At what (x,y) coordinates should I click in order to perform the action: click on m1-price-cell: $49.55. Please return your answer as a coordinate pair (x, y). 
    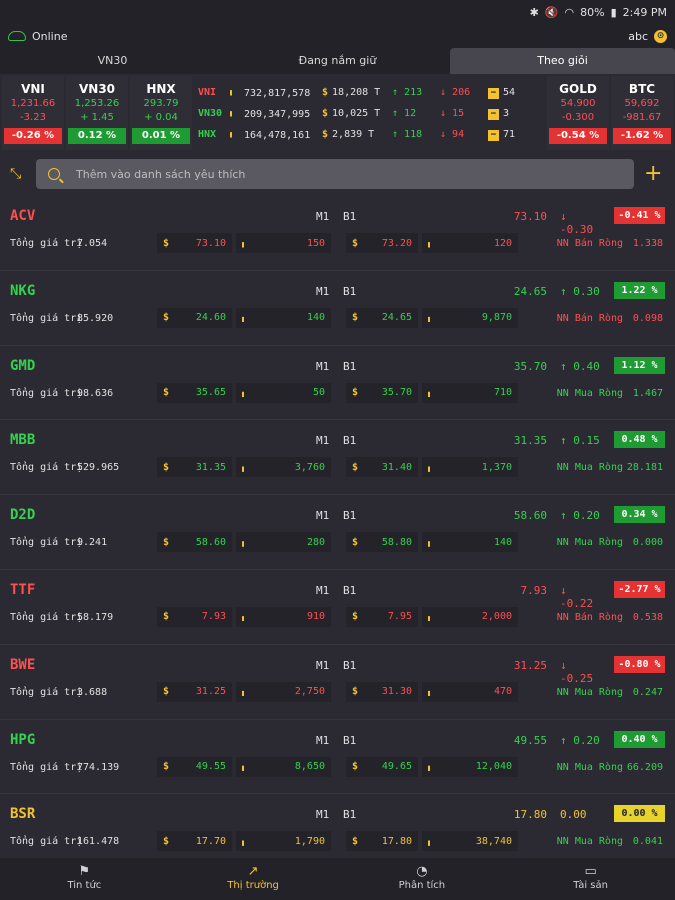
    Looking at the image, I should click on (194, 766).